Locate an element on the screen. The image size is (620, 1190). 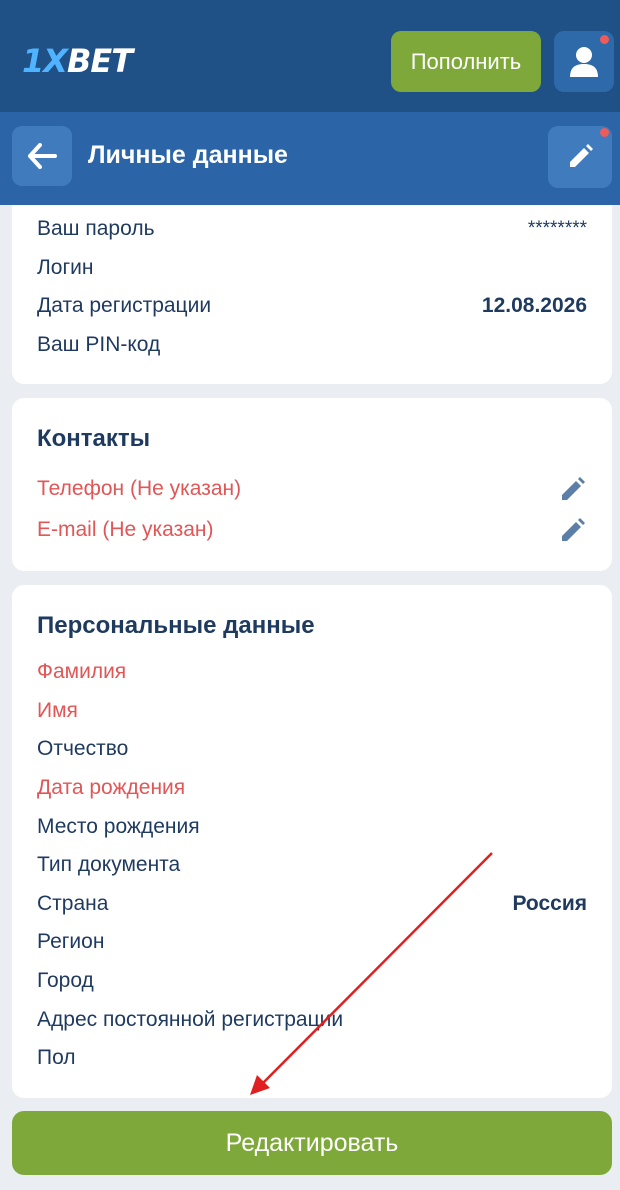
row-label: E-mail (Не указан) is located at coordinates (125, 529).